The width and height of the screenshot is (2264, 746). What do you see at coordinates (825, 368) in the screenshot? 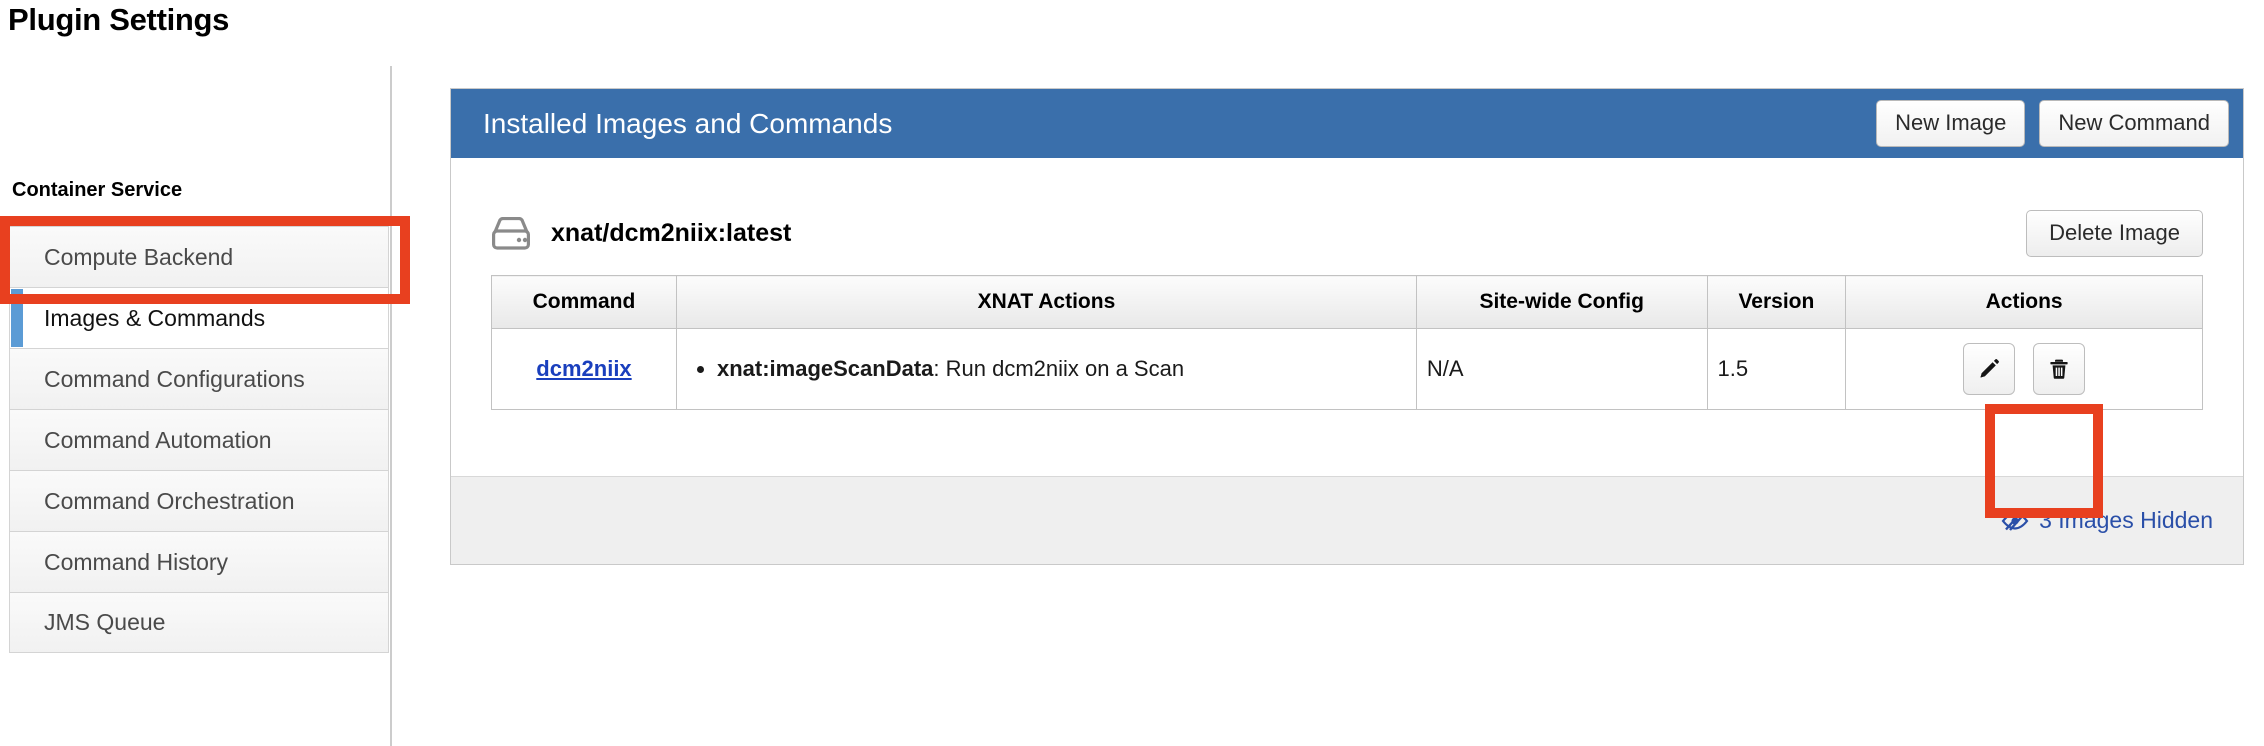
I see `xnat-action-target: xnat:imageScanData` at bounding box center [825, 368].